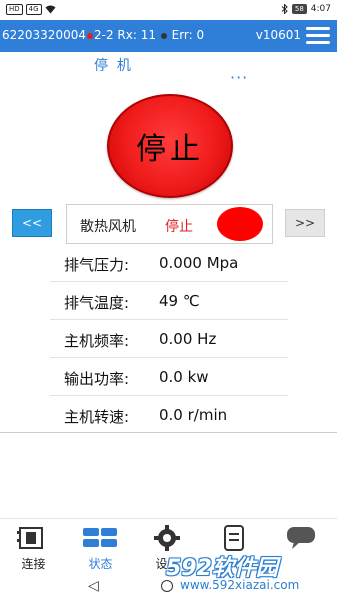 Image resolution: width=337 pixels, height=600 pixels. What do you see at coordinates (199, 263) in the screenshot?
I see `reading-value: 0.000 Mpa` at bounding box center [199, 263].